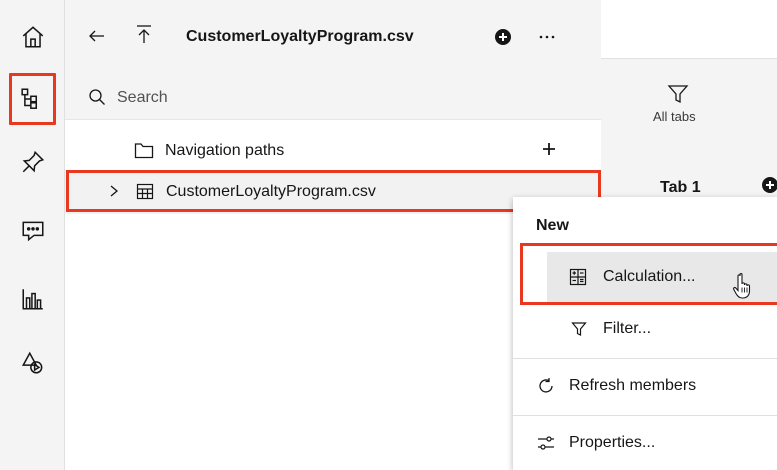 This screenshot has width=777, height=470. Describe the element at coordinates (114, 193) in the screenshot. I see `chevron-right-icon` at that location.